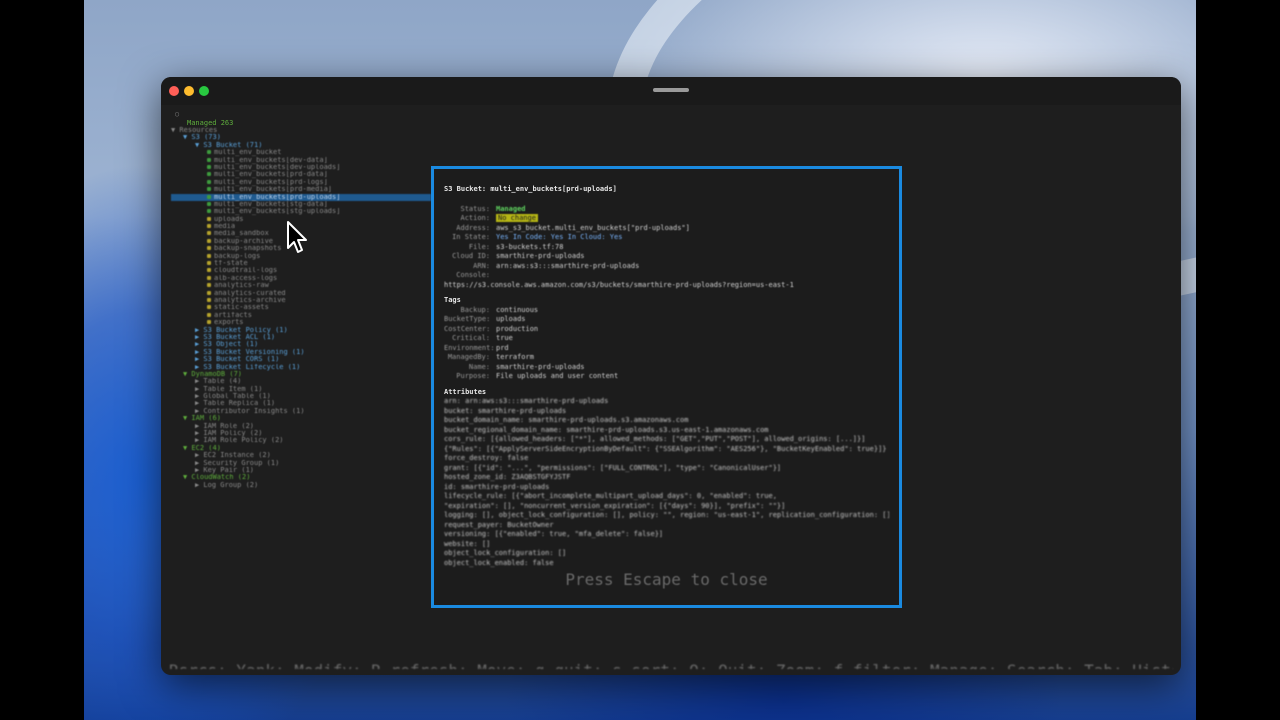 The image size is (1280, 720). Describe the element at coordinates (666, 320) in the screenshot. I see `tag-row: BucketType: uploads` at that location.